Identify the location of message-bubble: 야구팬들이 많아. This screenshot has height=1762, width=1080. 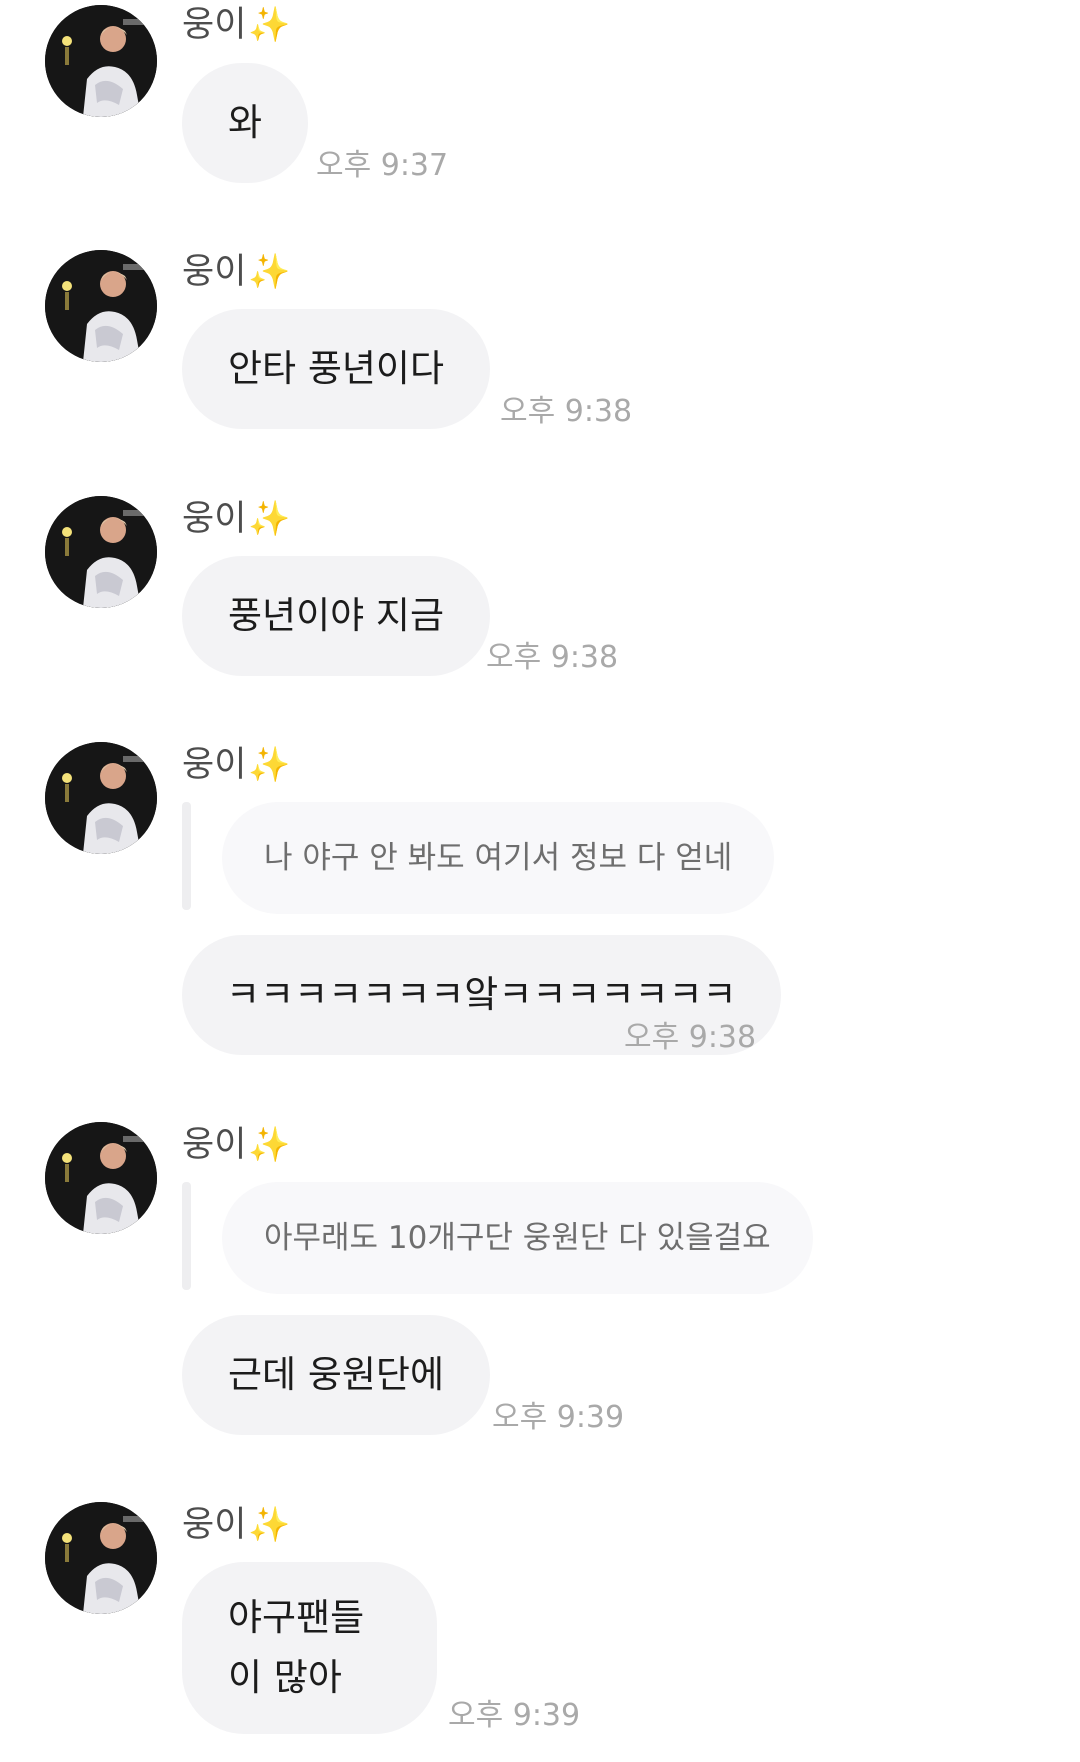
(309, 1648).